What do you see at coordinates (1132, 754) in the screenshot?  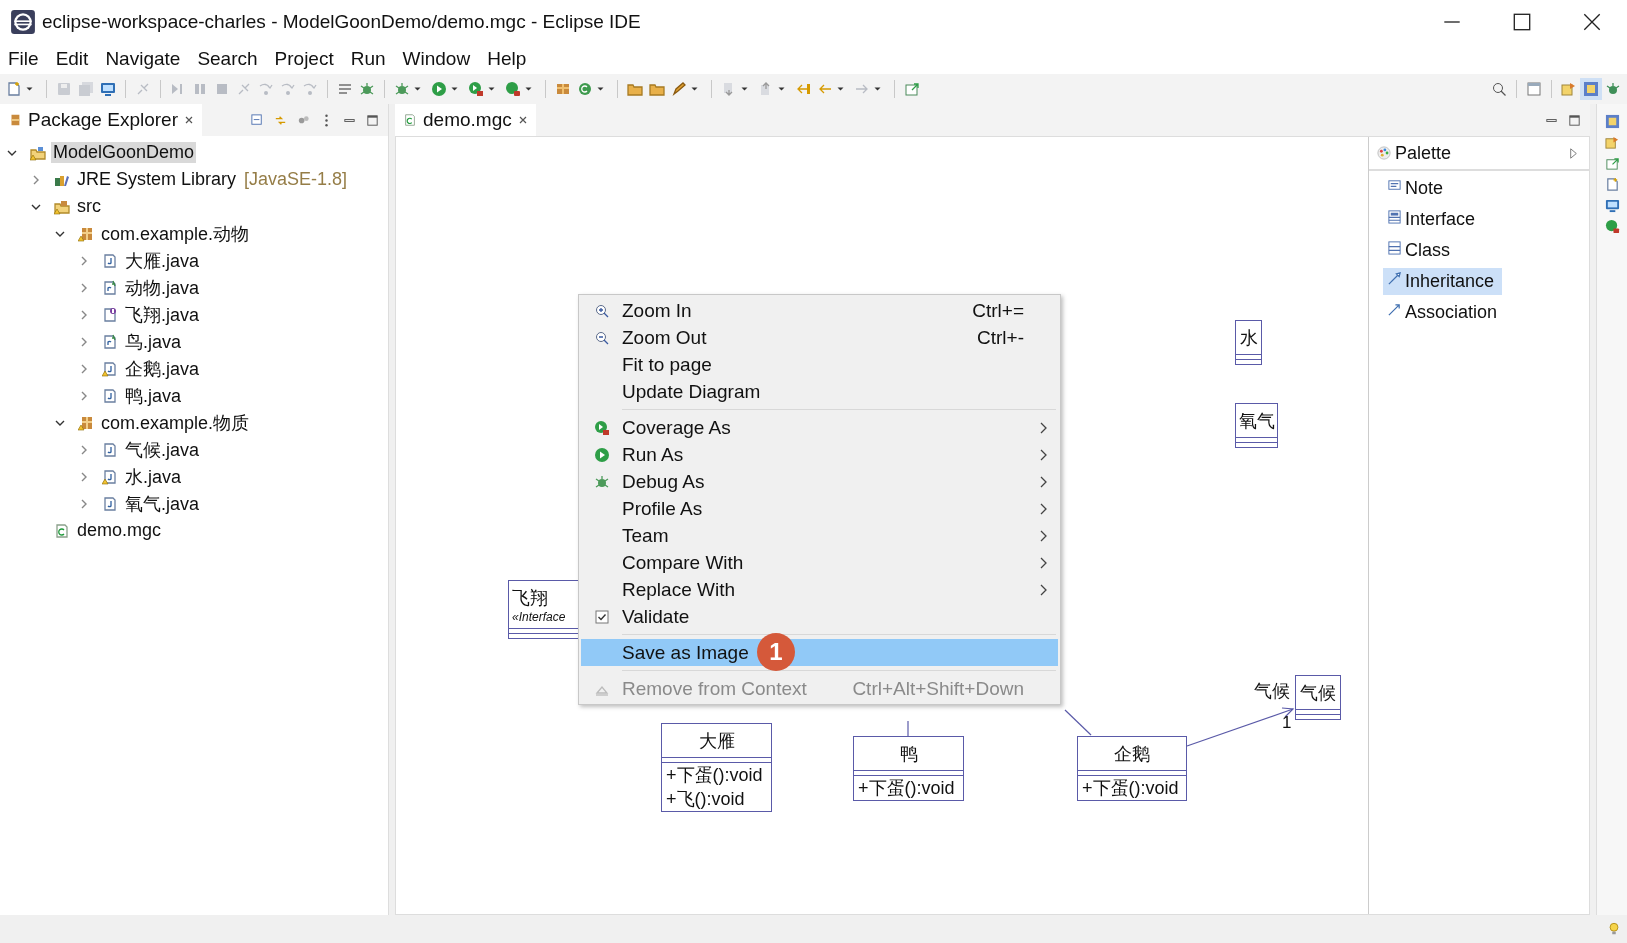 I see `class-name: 企鹅` at bounding box center [1132, 754].